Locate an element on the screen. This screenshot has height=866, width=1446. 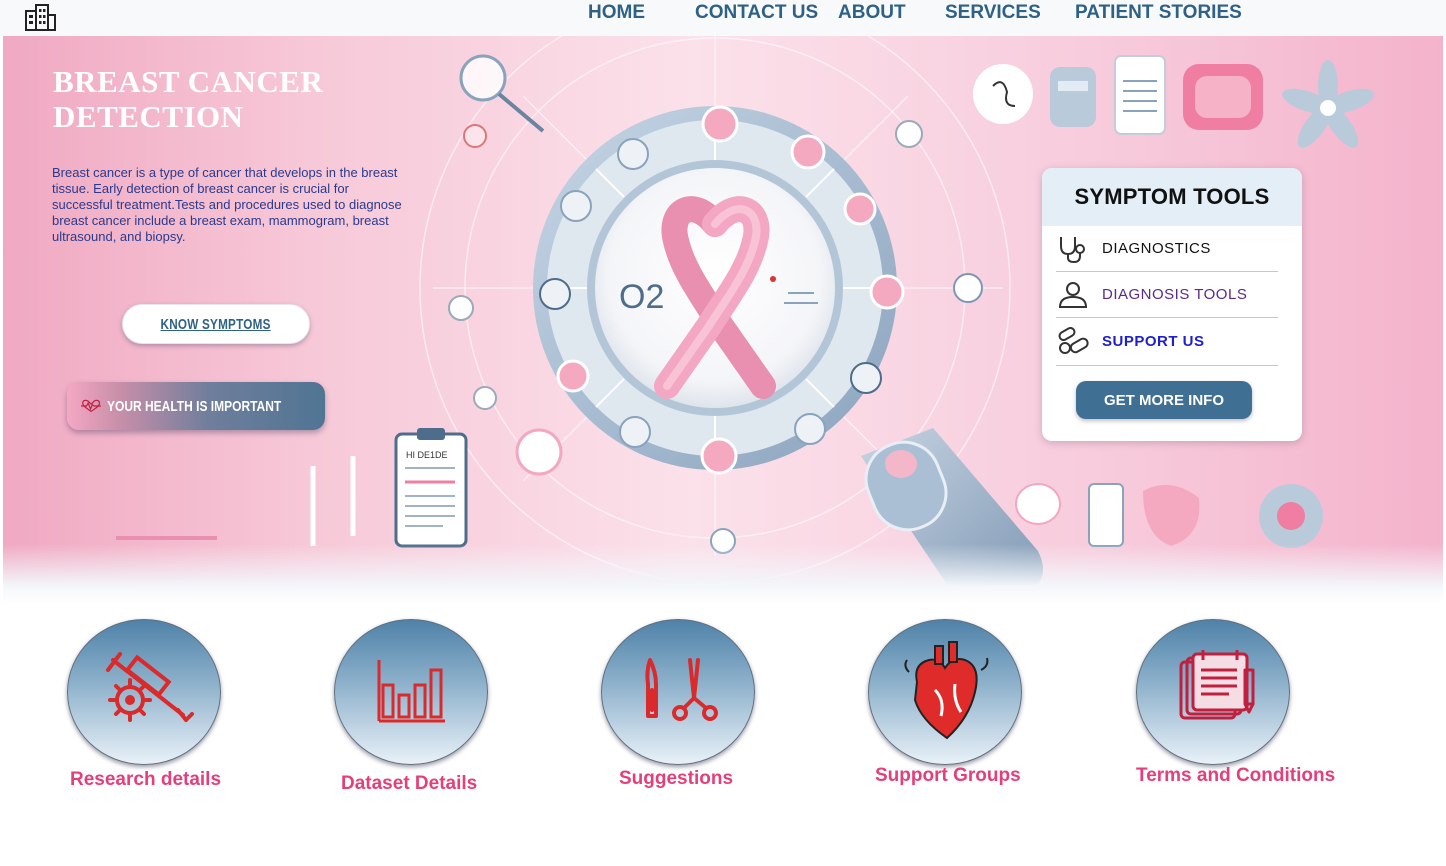
pills-icon is located at coordinates (1073, 340).